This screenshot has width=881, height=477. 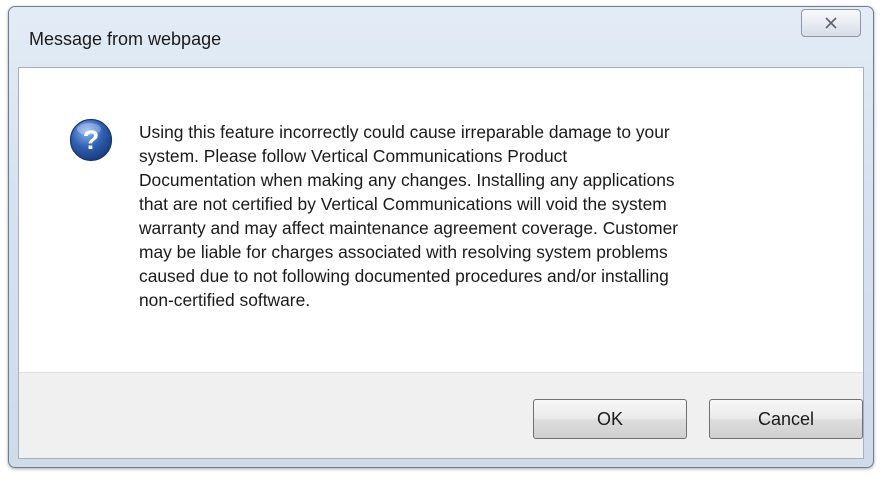 I want to click on ok-button: OK, so click(x=610, y=419).